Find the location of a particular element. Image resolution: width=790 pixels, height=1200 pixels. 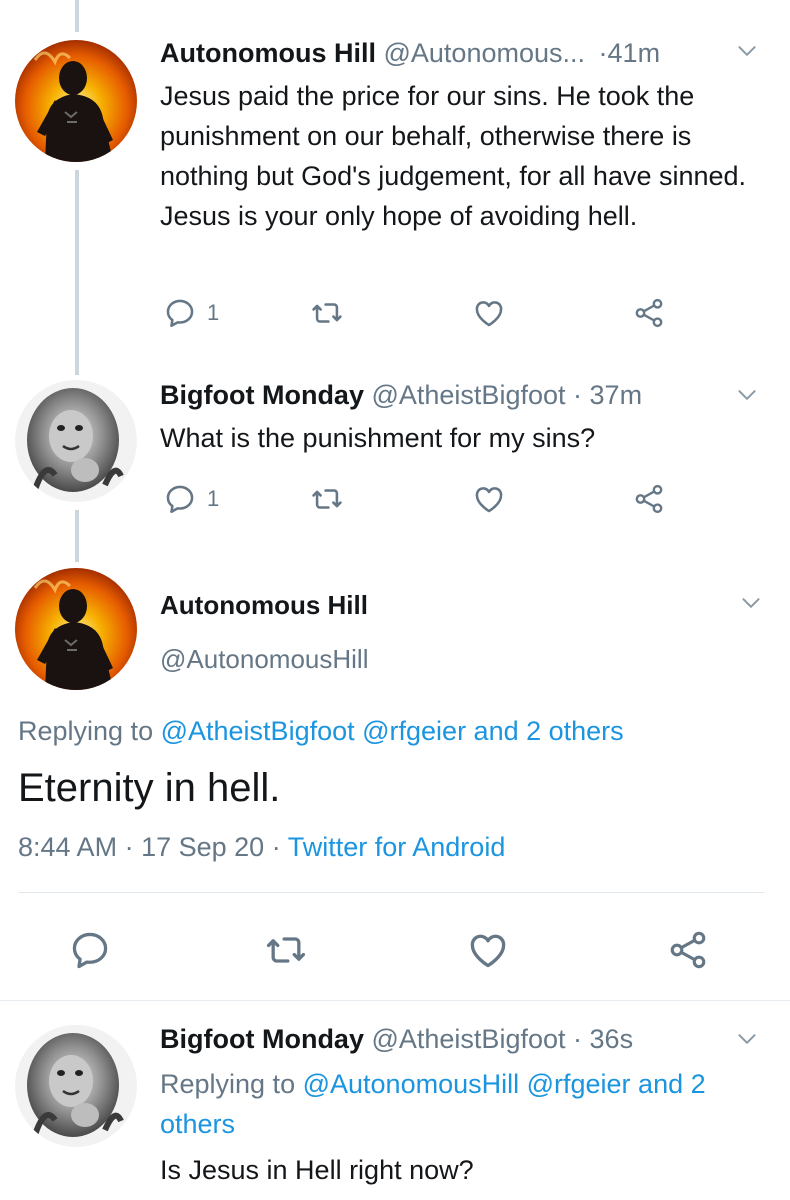

tweet-text: Eternity in hell. is located at coordinates (149, 788).